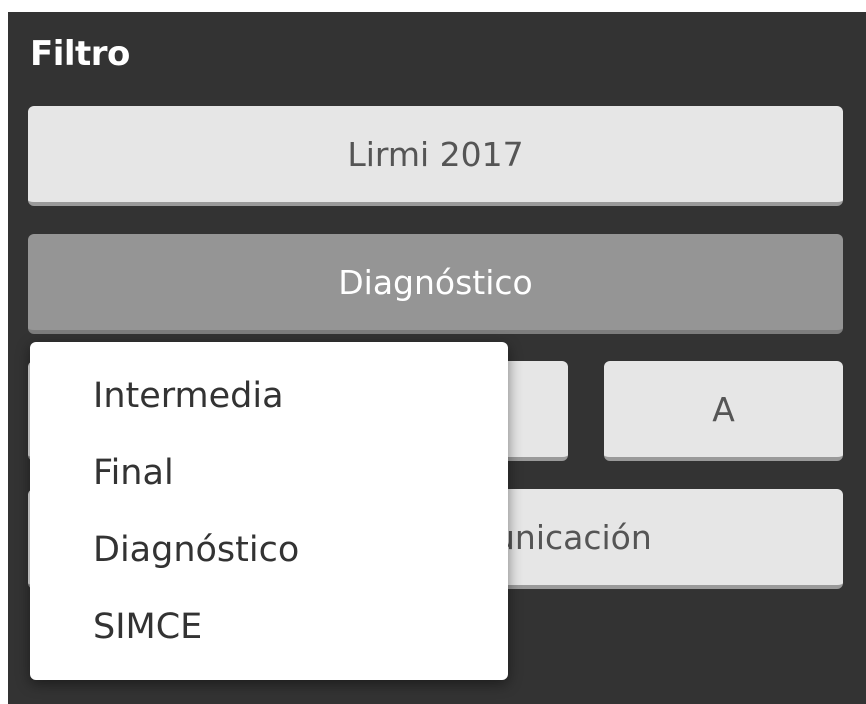 This screenshot has height=704, width=866. I want to click on dropdown-item-label: SIMCE, so click(148, 627).